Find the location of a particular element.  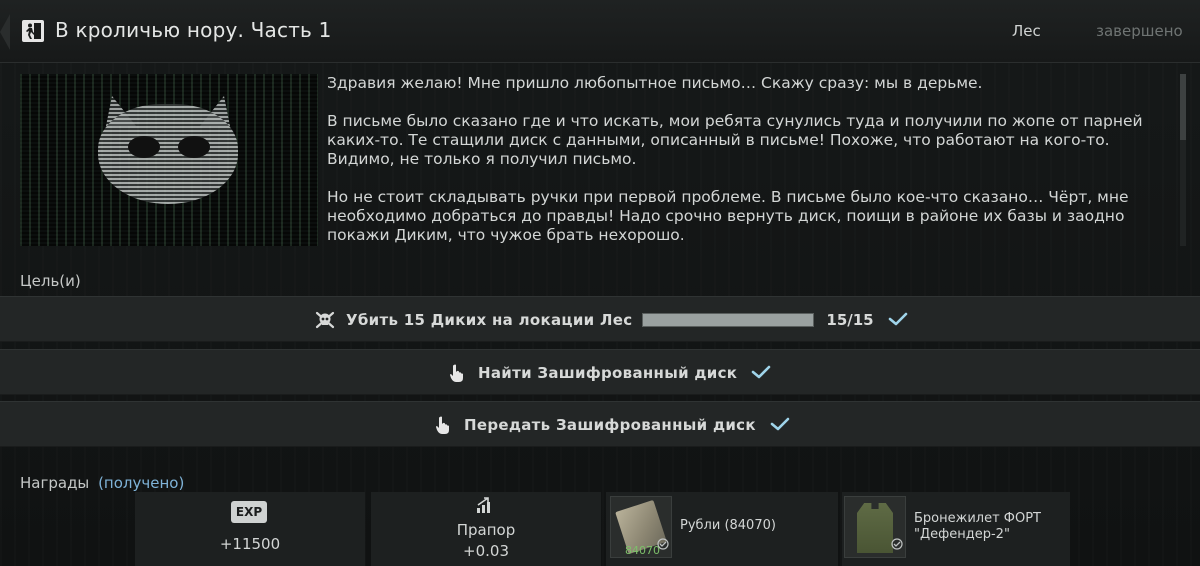

objective-count: 15/15 is located at coordinates (850, 320).